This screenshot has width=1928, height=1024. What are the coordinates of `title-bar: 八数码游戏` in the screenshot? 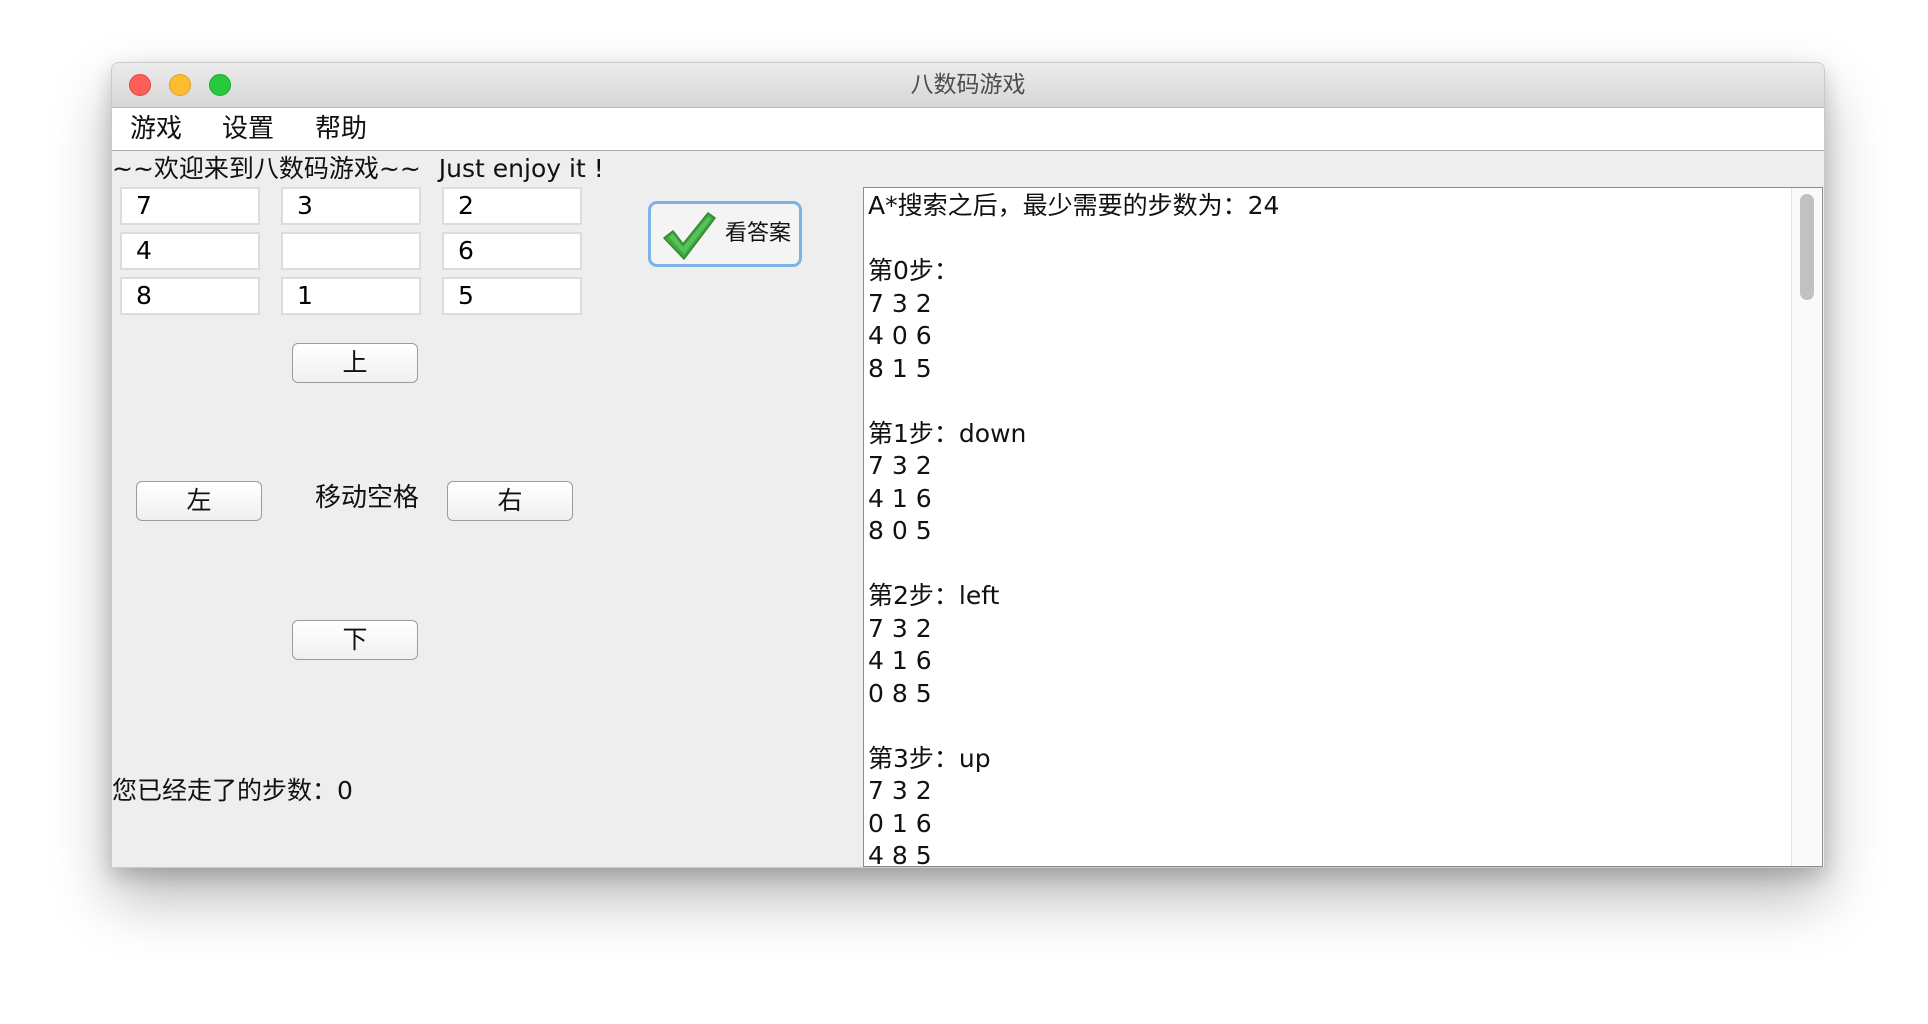 It's located at (968, 85).